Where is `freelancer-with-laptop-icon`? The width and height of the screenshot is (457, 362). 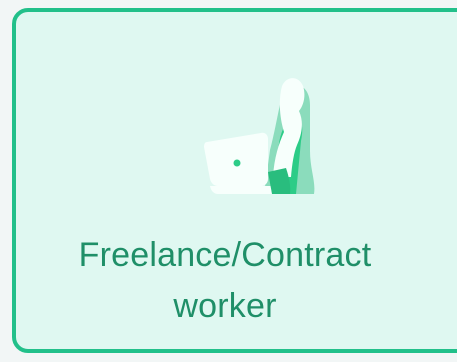 freelancer-with-laptop-icon is located at coordinates (259, 136).